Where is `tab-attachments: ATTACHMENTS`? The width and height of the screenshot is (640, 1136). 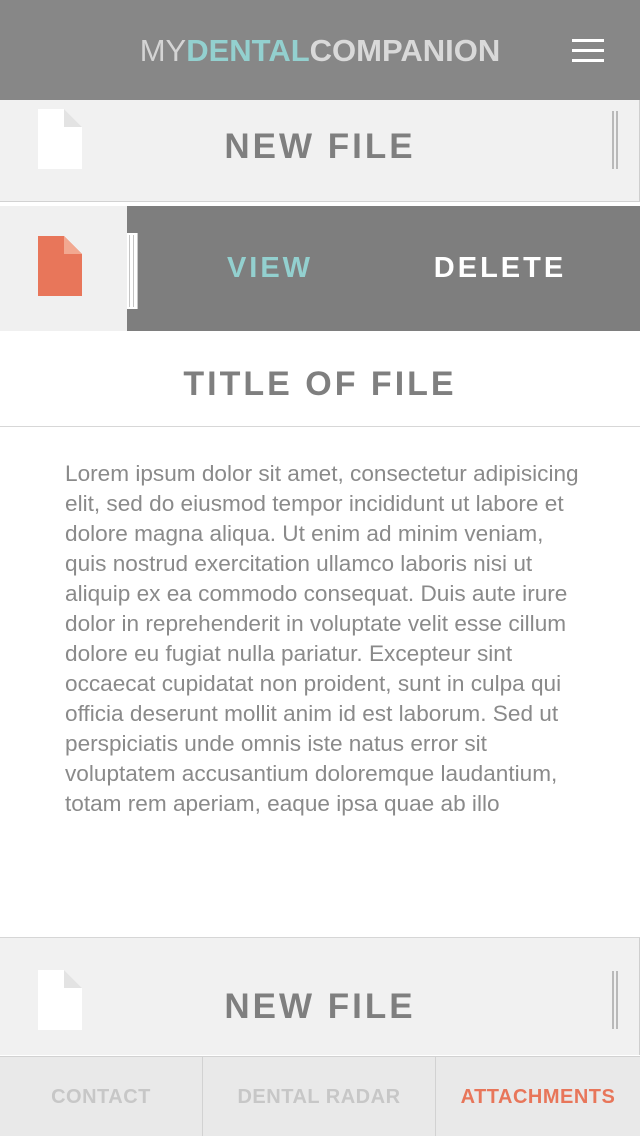
tab-attachments: ATTACHMENTS is located at coordinates (538, 1096).